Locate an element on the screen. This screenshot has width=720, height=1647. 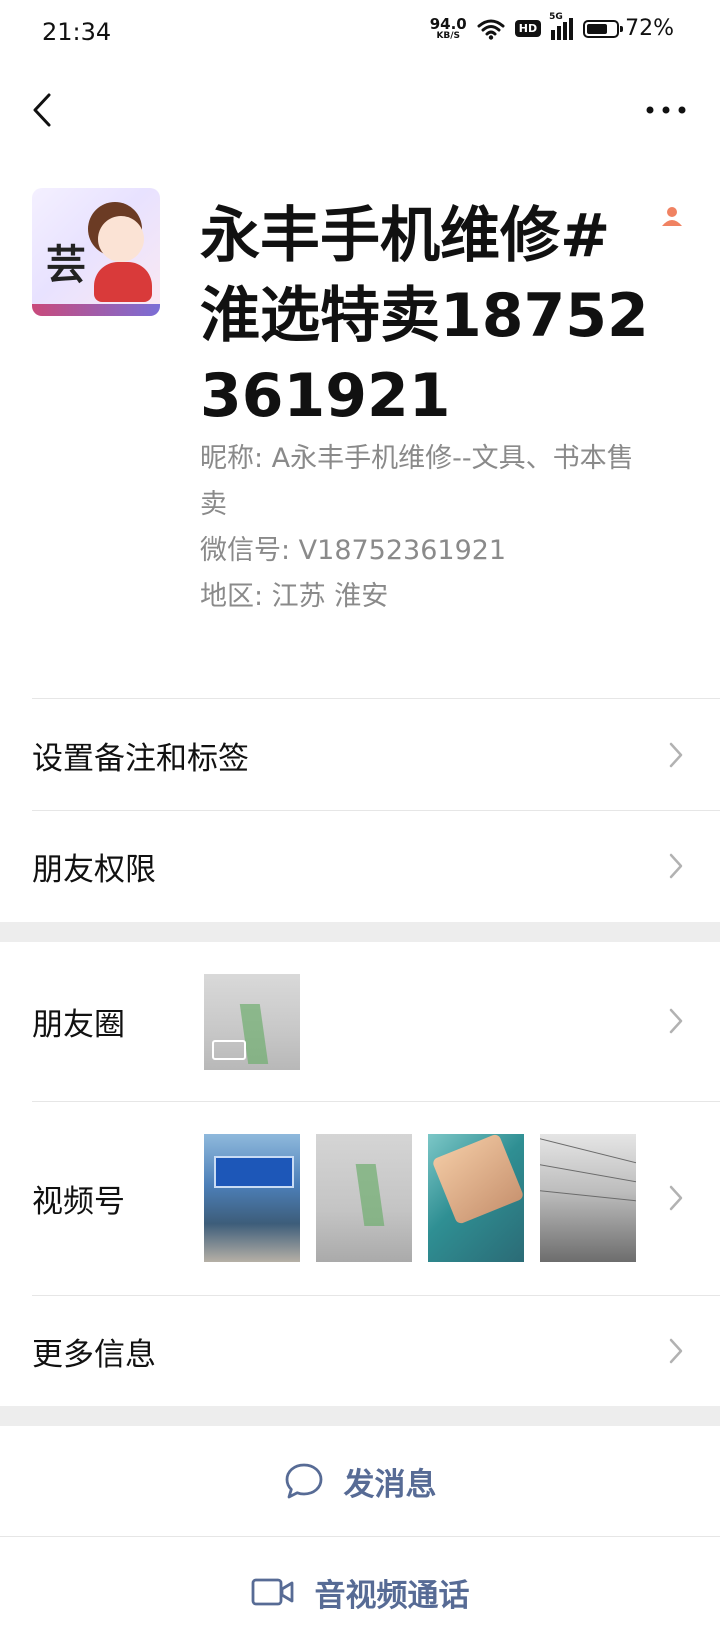
status-time: 21:34 is located at coordinates (77, 32).